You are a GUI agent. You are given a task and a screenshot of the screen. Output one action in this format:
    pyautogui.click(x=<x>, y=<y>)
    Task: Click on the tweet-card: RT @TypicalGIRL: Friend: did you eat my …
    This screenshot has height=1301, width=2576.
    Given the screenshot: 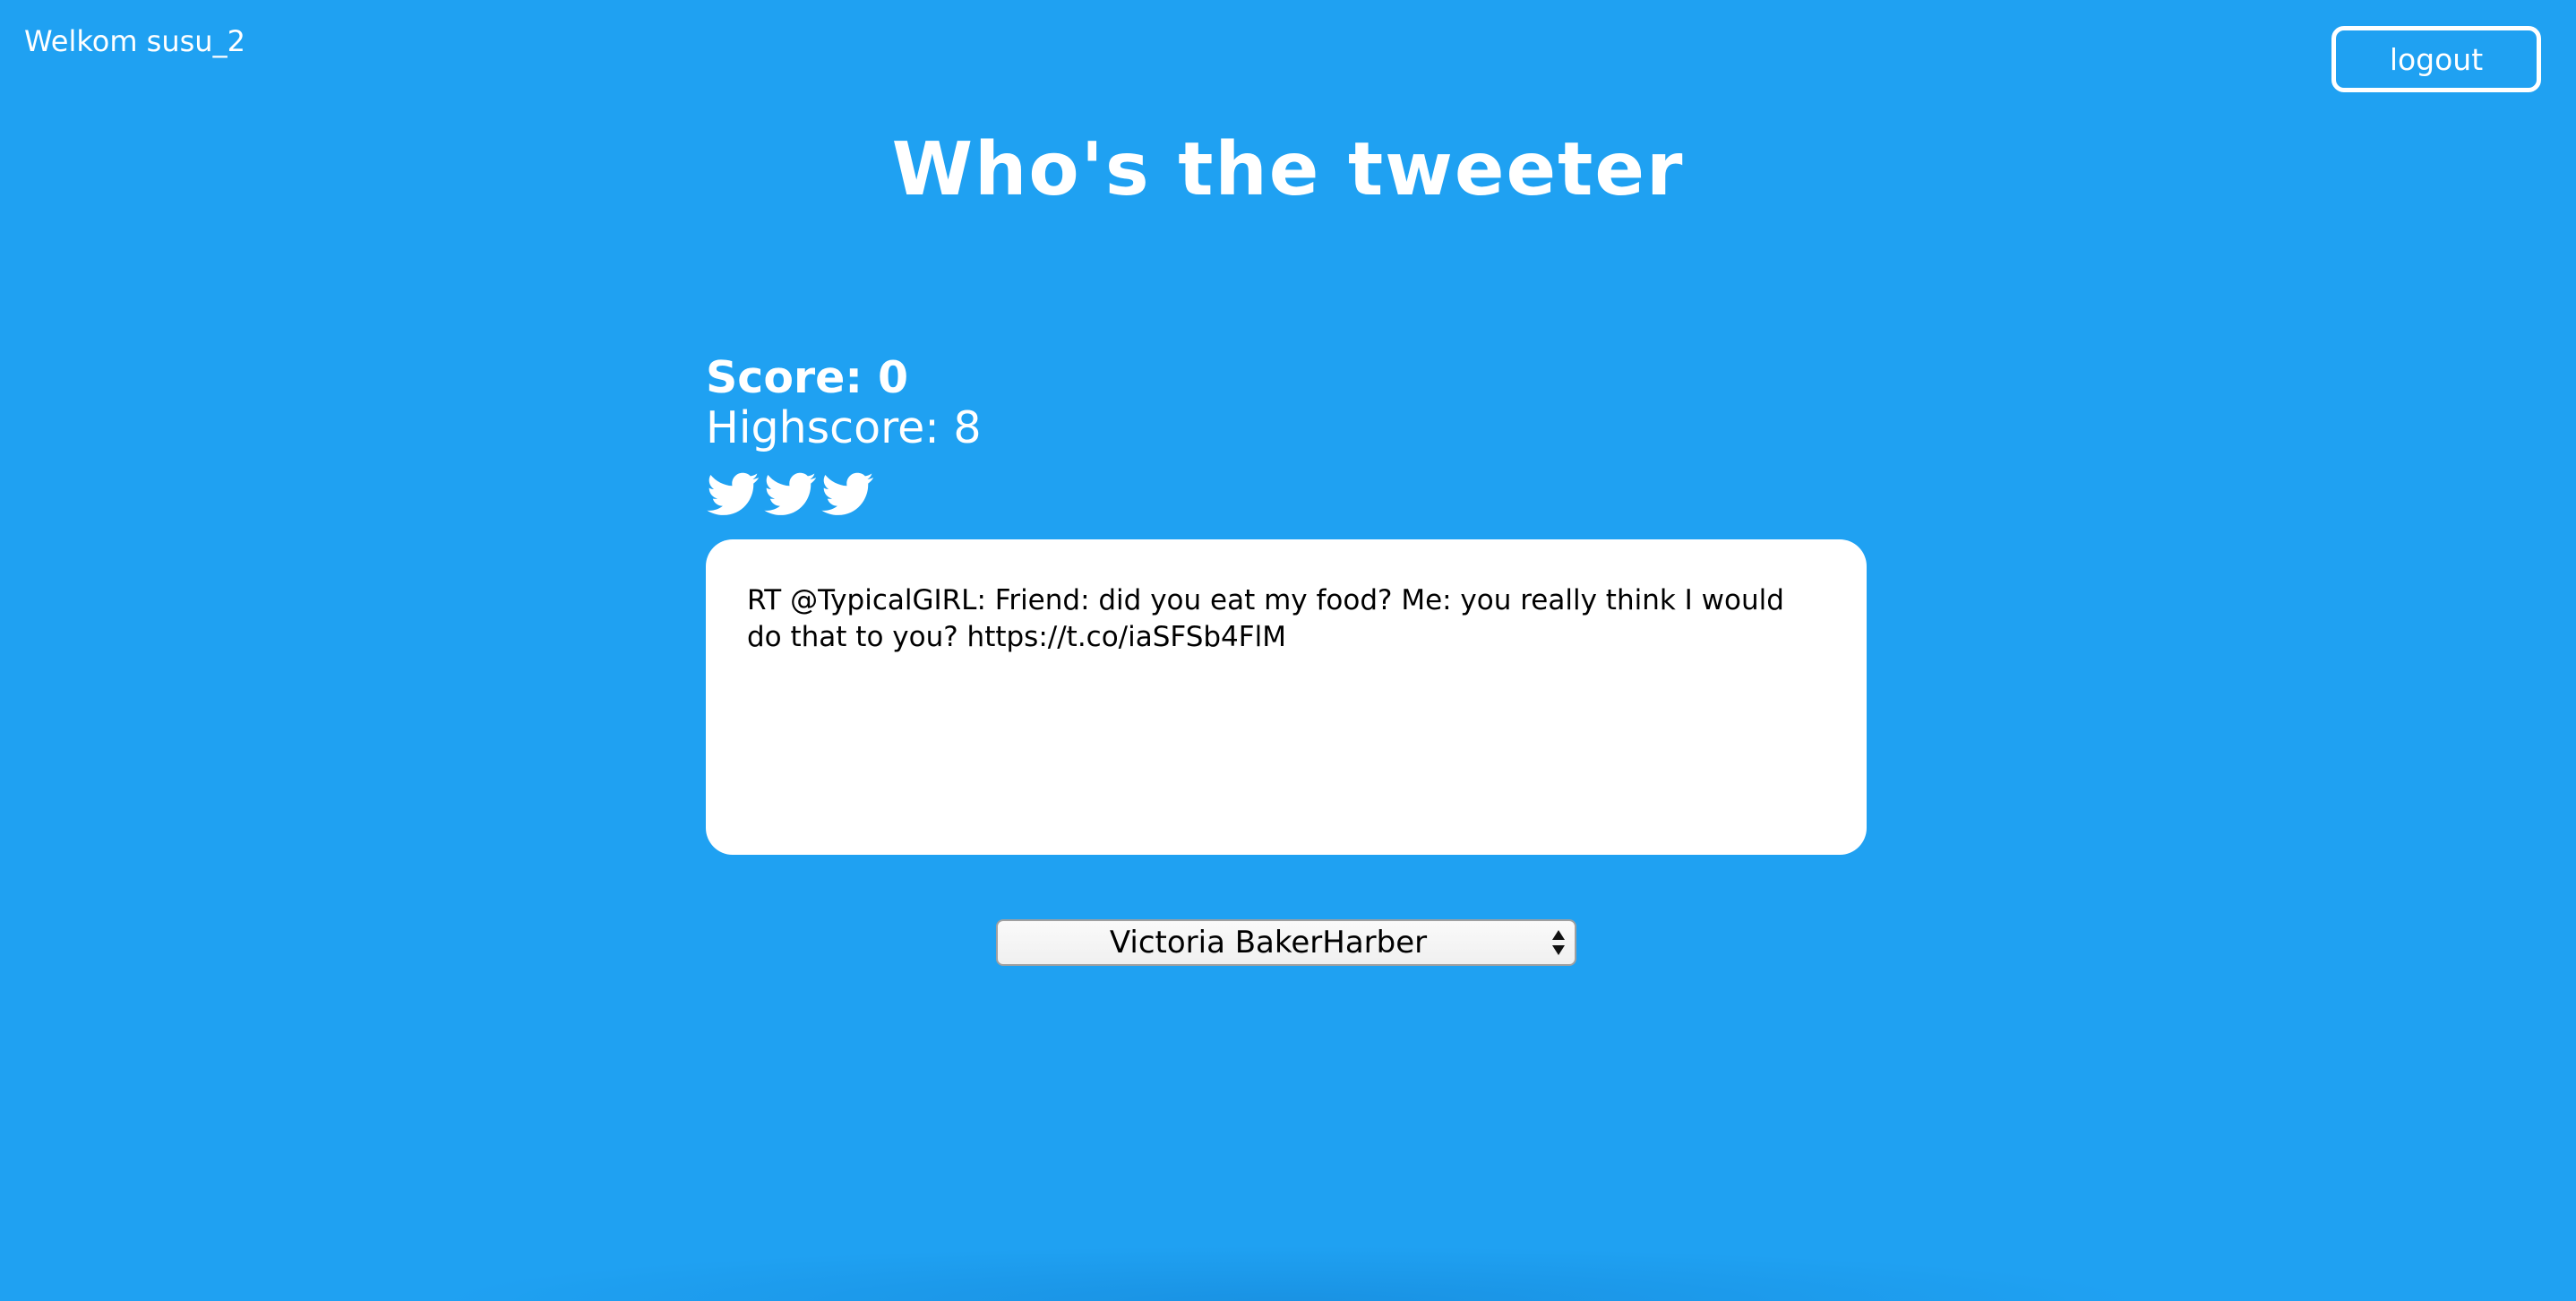 What is the action you would take?
    pyautogui.click(x=1286, y=697)
    